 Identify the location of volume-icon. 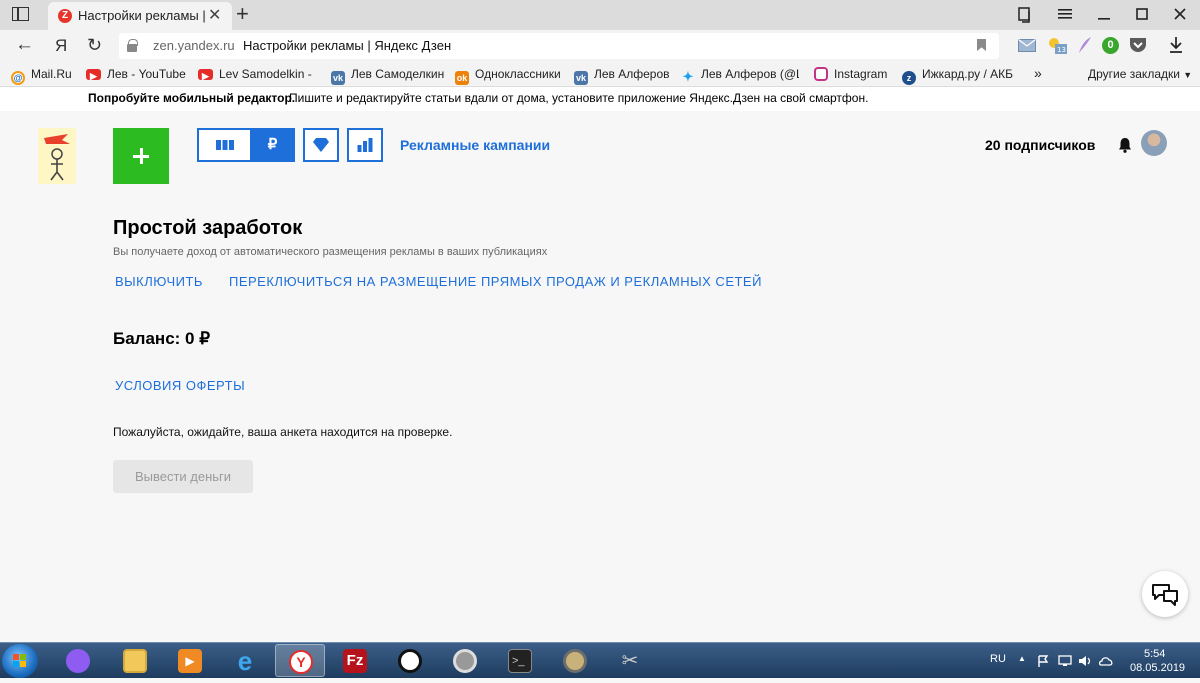
(1085, 661).